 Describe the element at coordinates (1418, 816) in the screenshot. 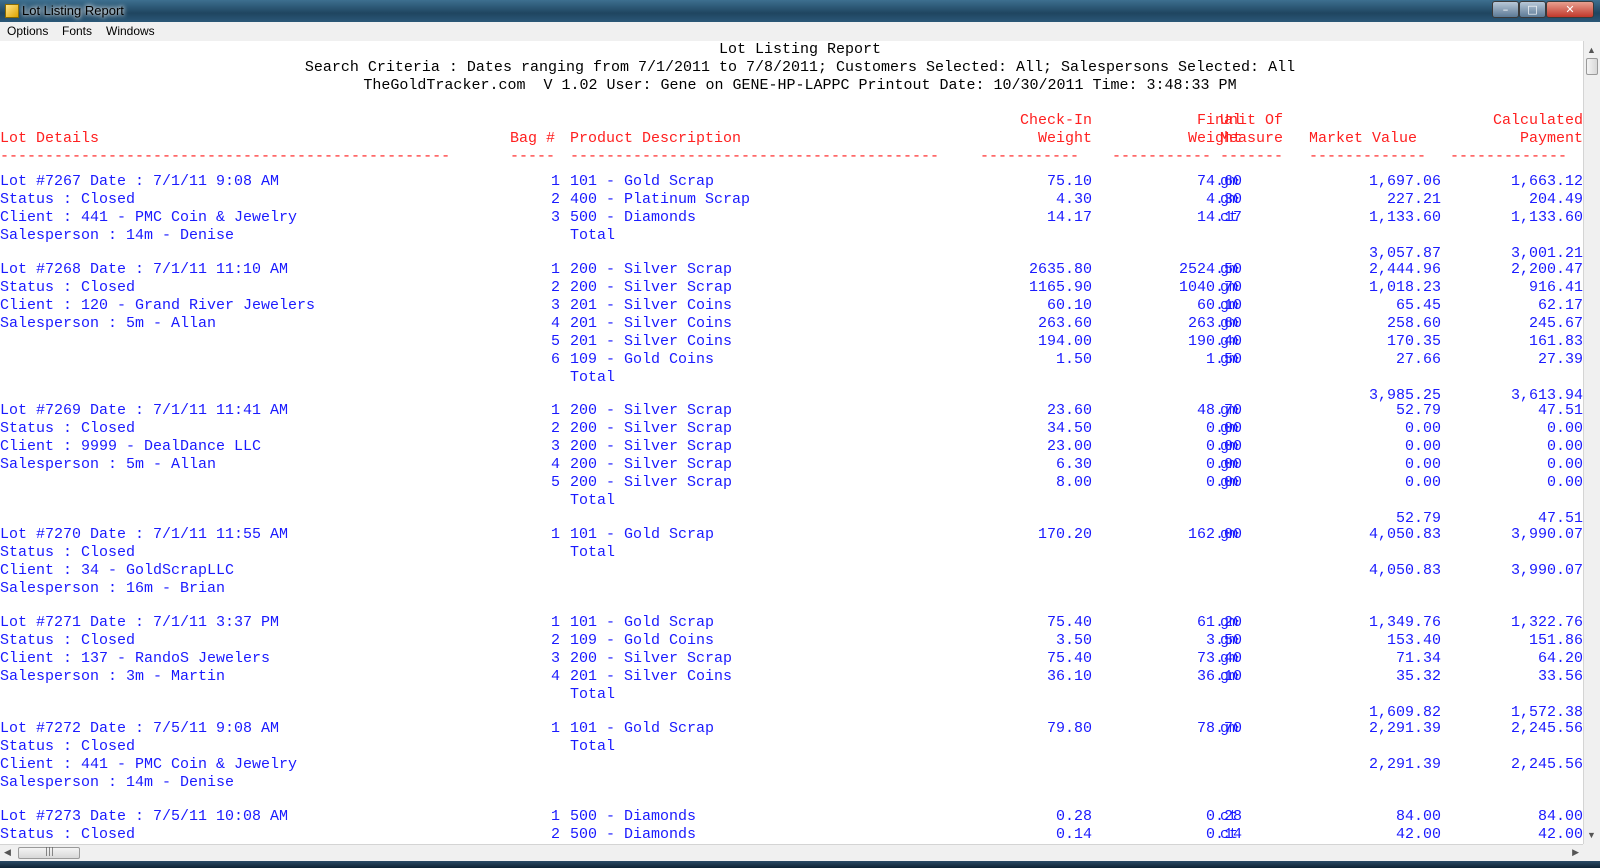

I see `item-market-value: 84.00` at that location.